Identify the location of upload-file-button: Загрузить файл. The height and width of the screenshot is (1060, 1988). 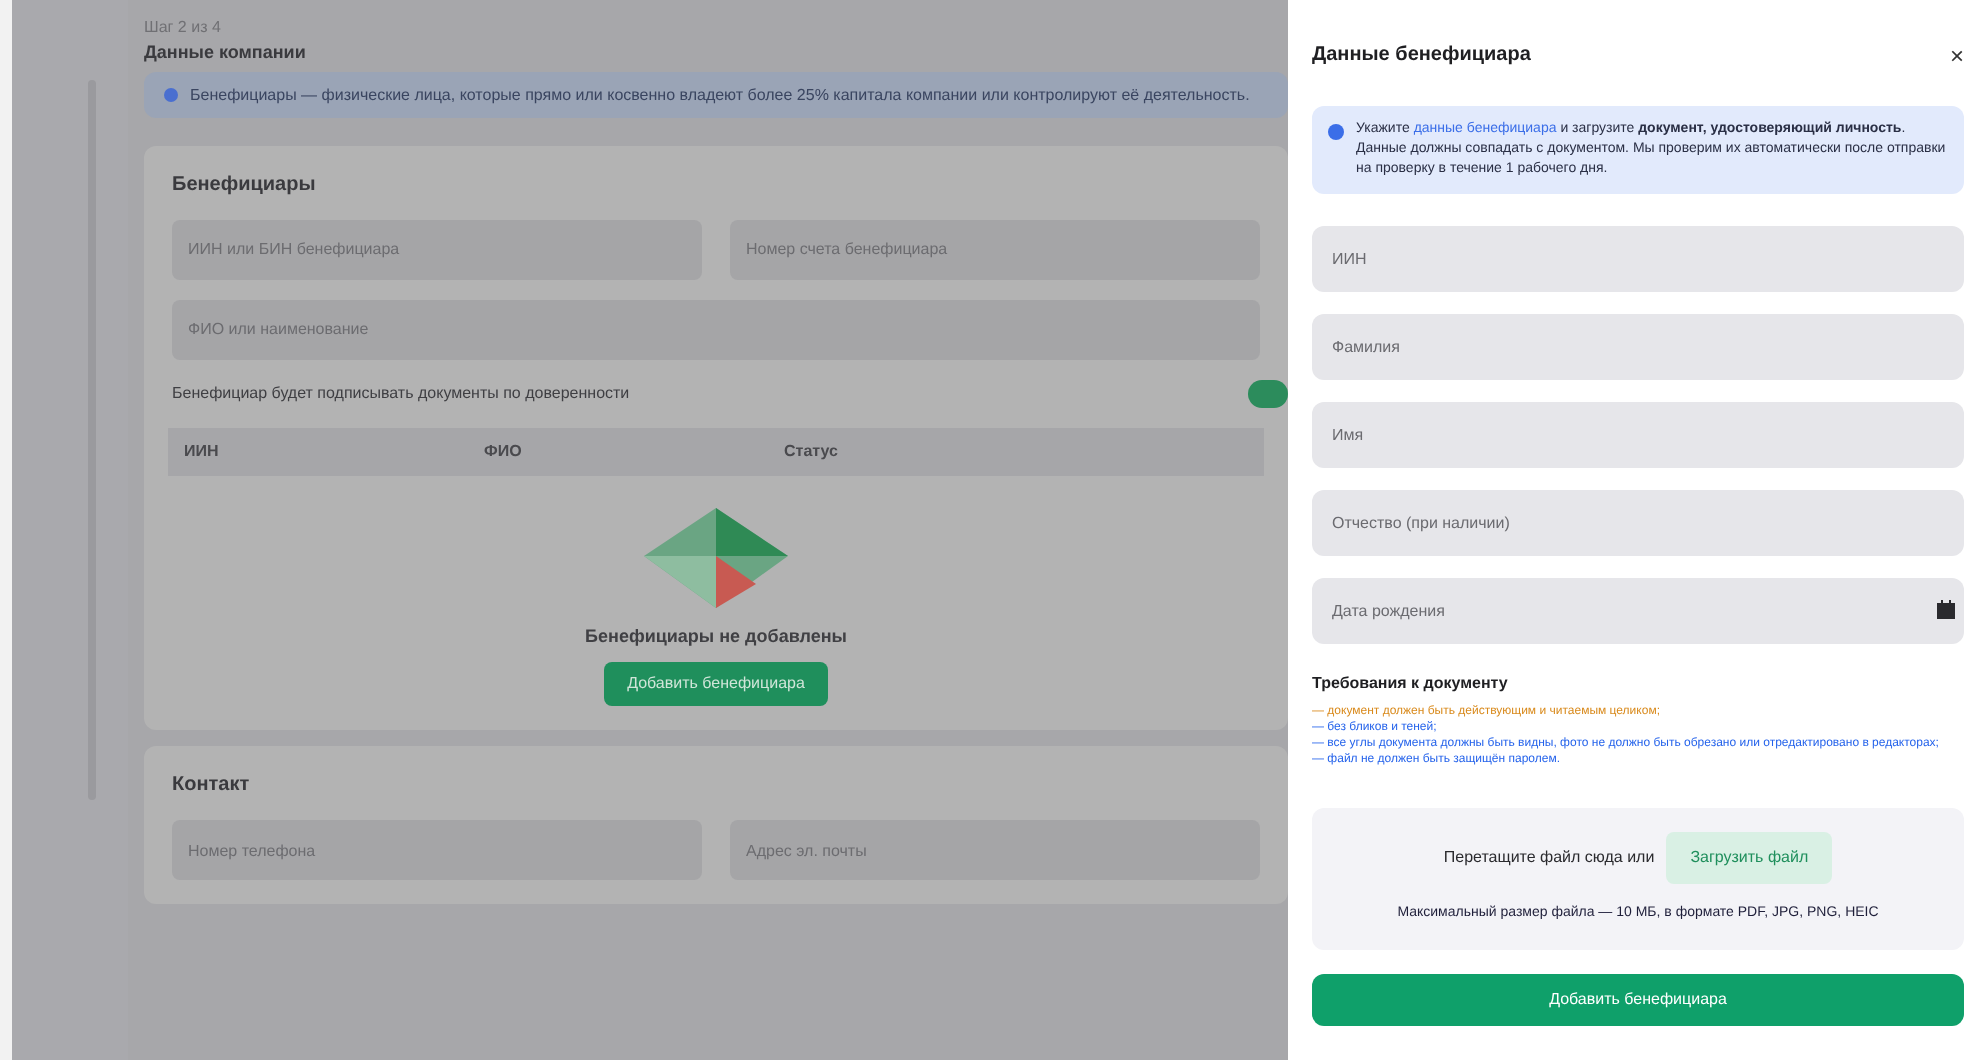
(1749, 858).